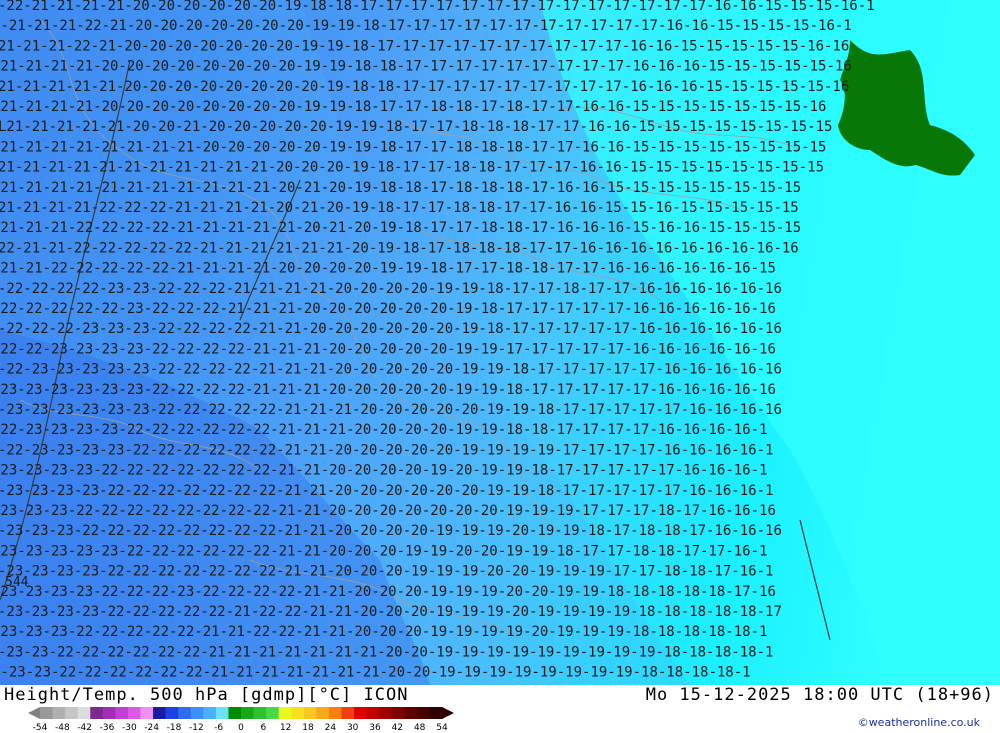  Describe the element at coordinates (84, 727) in the screenshot. I see `legend-tick-label: -42` at that location.